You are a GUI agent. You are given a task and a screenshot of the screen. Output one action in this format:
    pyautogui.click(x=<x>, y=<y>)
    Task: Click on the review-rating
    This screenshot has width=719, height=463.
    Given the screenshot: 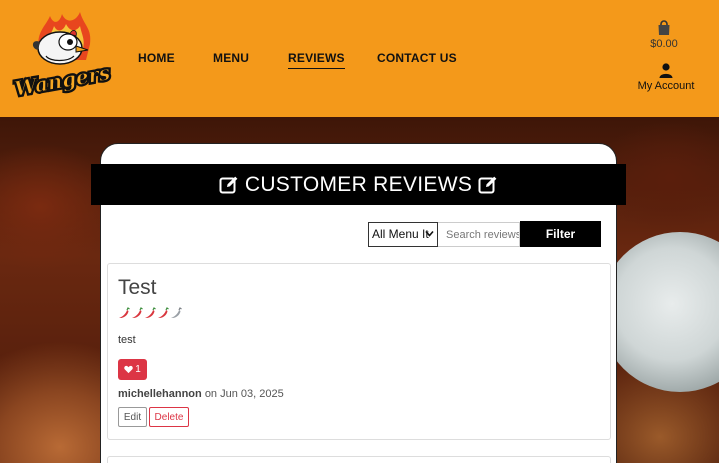 What is the action you would take?
    pyautogui.click(x=150, y=313)
    